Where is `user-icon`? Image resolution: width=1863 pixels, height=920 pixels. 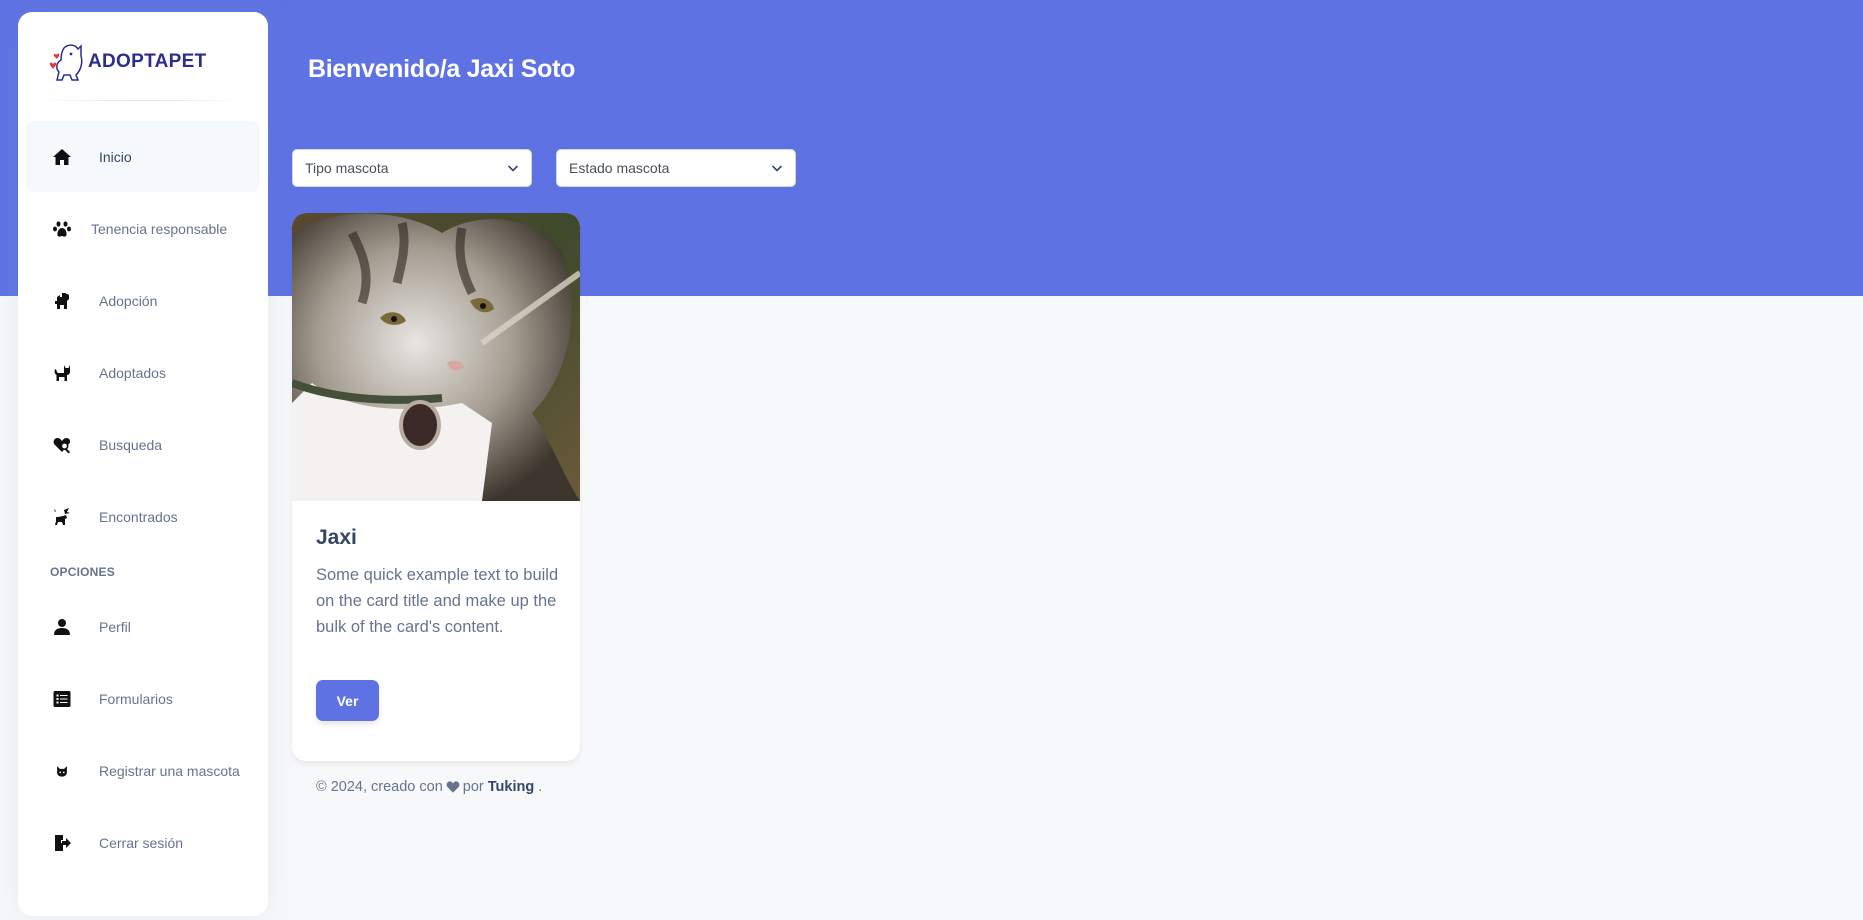
user-icon is located at coordinates (62, 627).